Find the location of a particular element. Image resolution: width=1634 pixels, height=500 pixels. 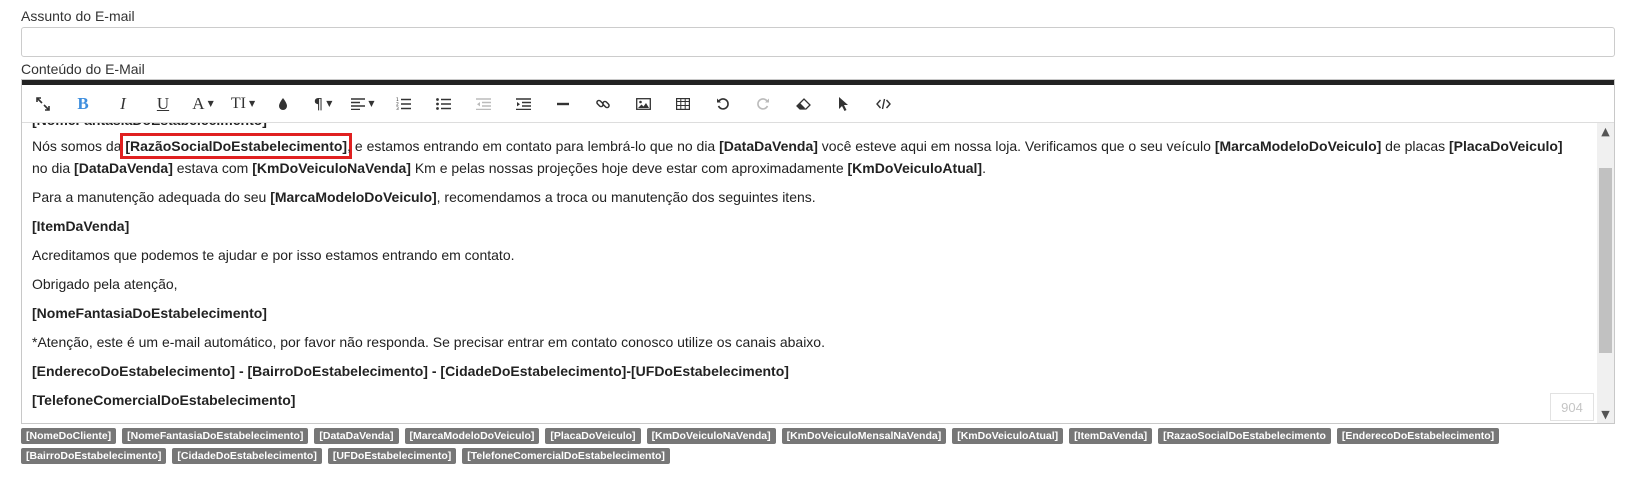

subject-input is located at coordinates (818, 42).